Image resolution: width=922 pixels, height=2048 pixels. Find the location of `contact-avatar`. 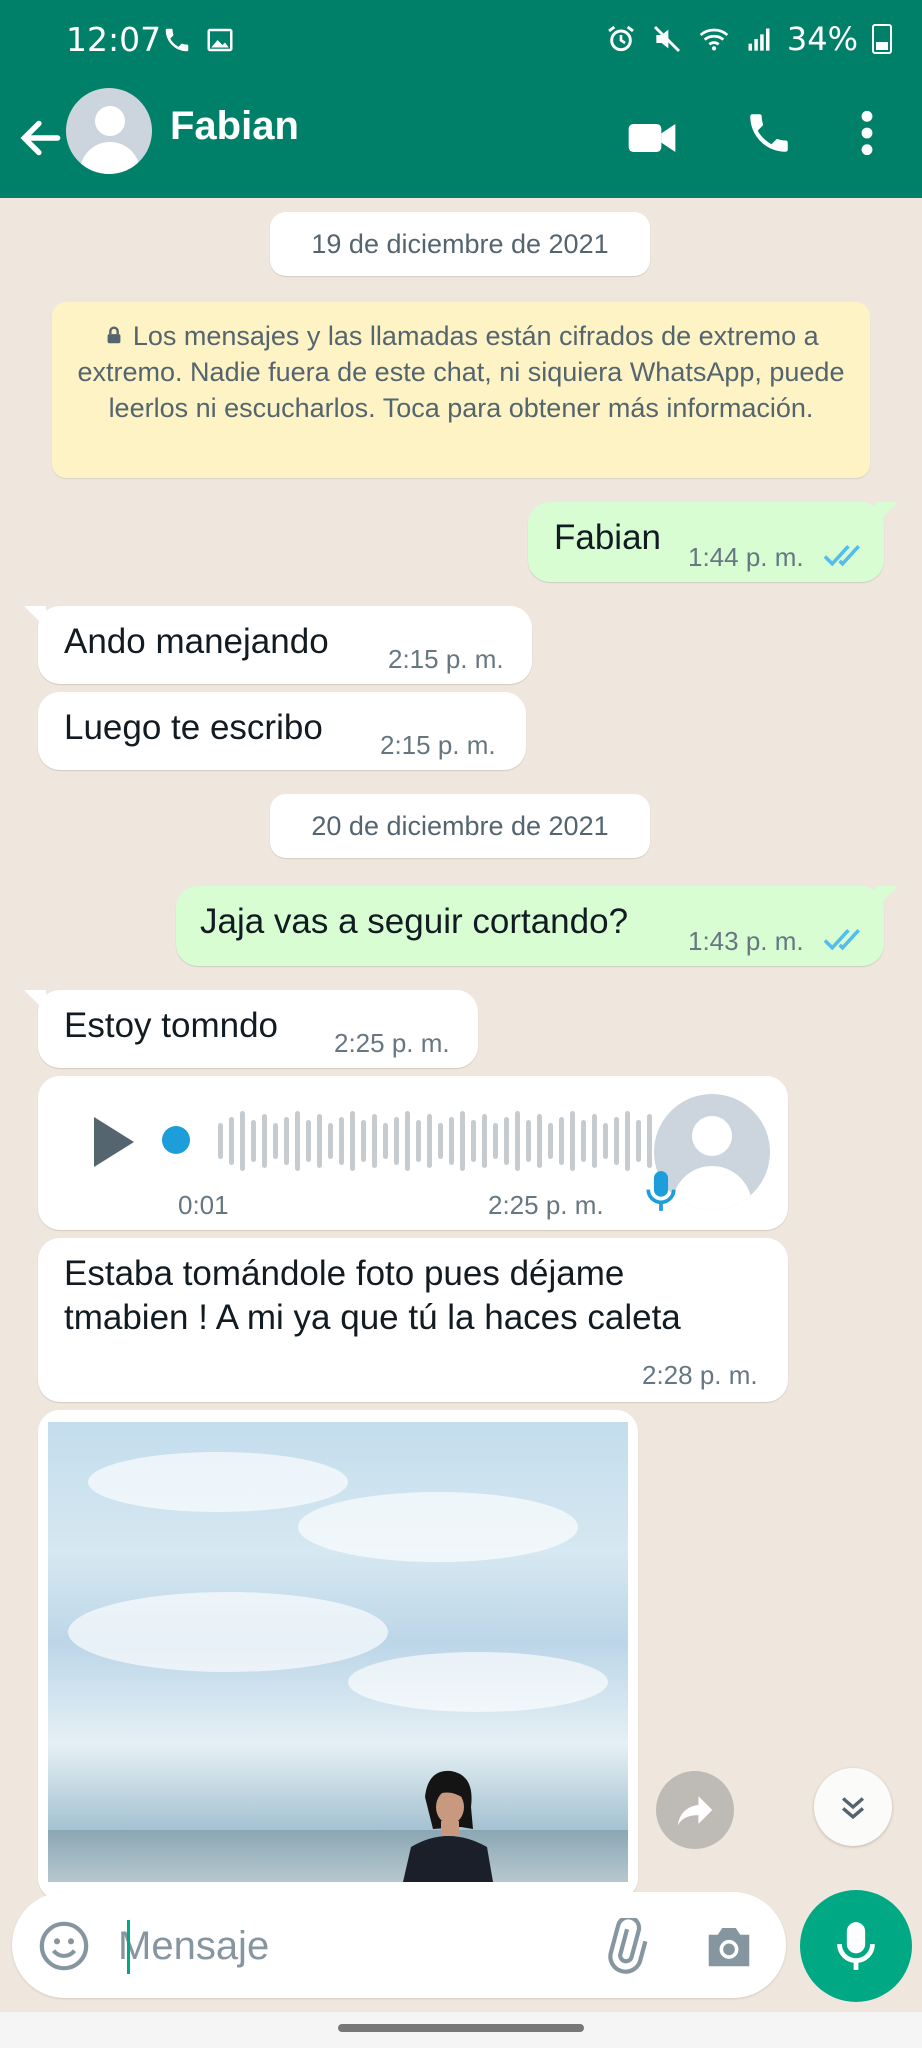

contact-avatar is located at coordinates (109, 131).